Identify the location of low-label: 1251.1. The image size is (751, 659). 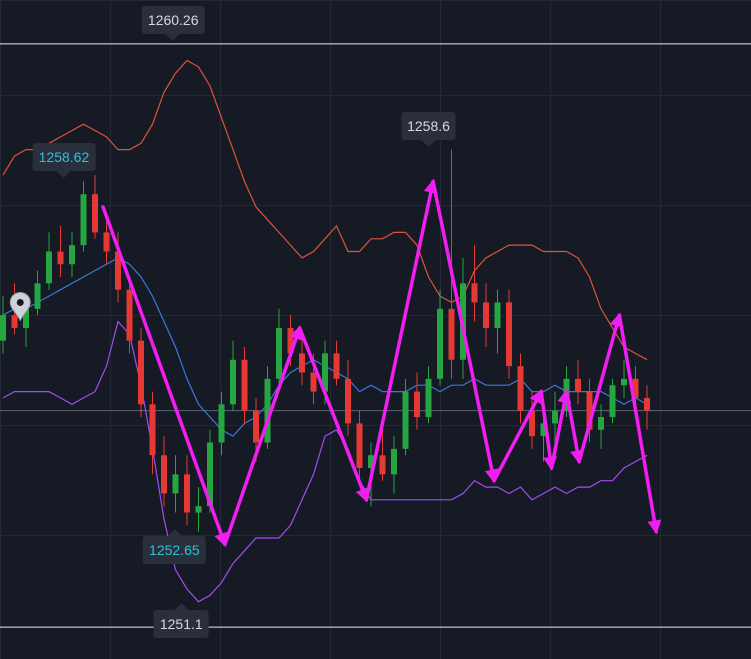
(181, 620).